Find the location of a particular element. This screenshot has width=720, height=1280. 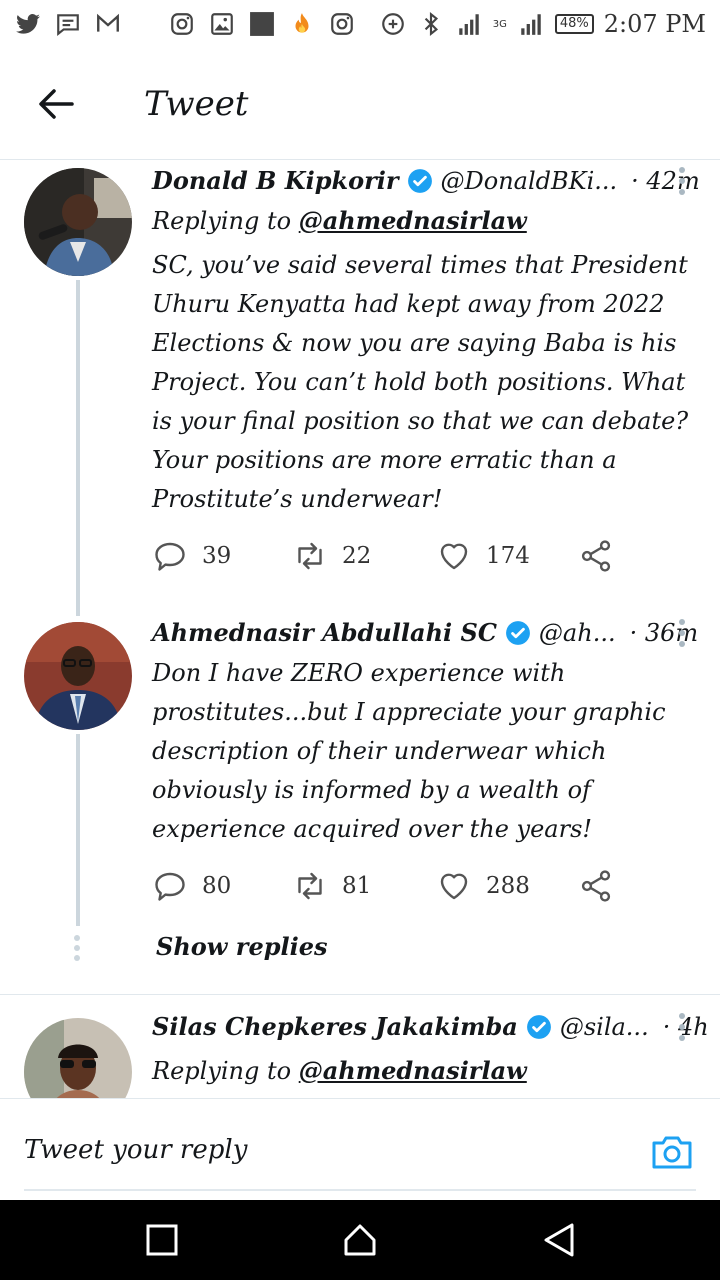

reply-button: 39 is located at coordinates (191, 556).